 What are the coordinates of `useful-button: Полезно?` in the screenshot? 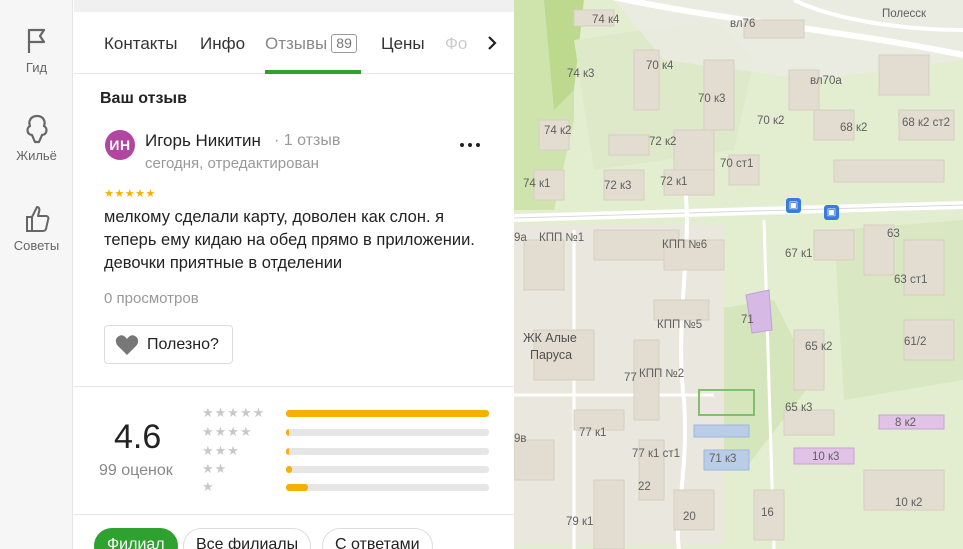 It's located at (168, 344).